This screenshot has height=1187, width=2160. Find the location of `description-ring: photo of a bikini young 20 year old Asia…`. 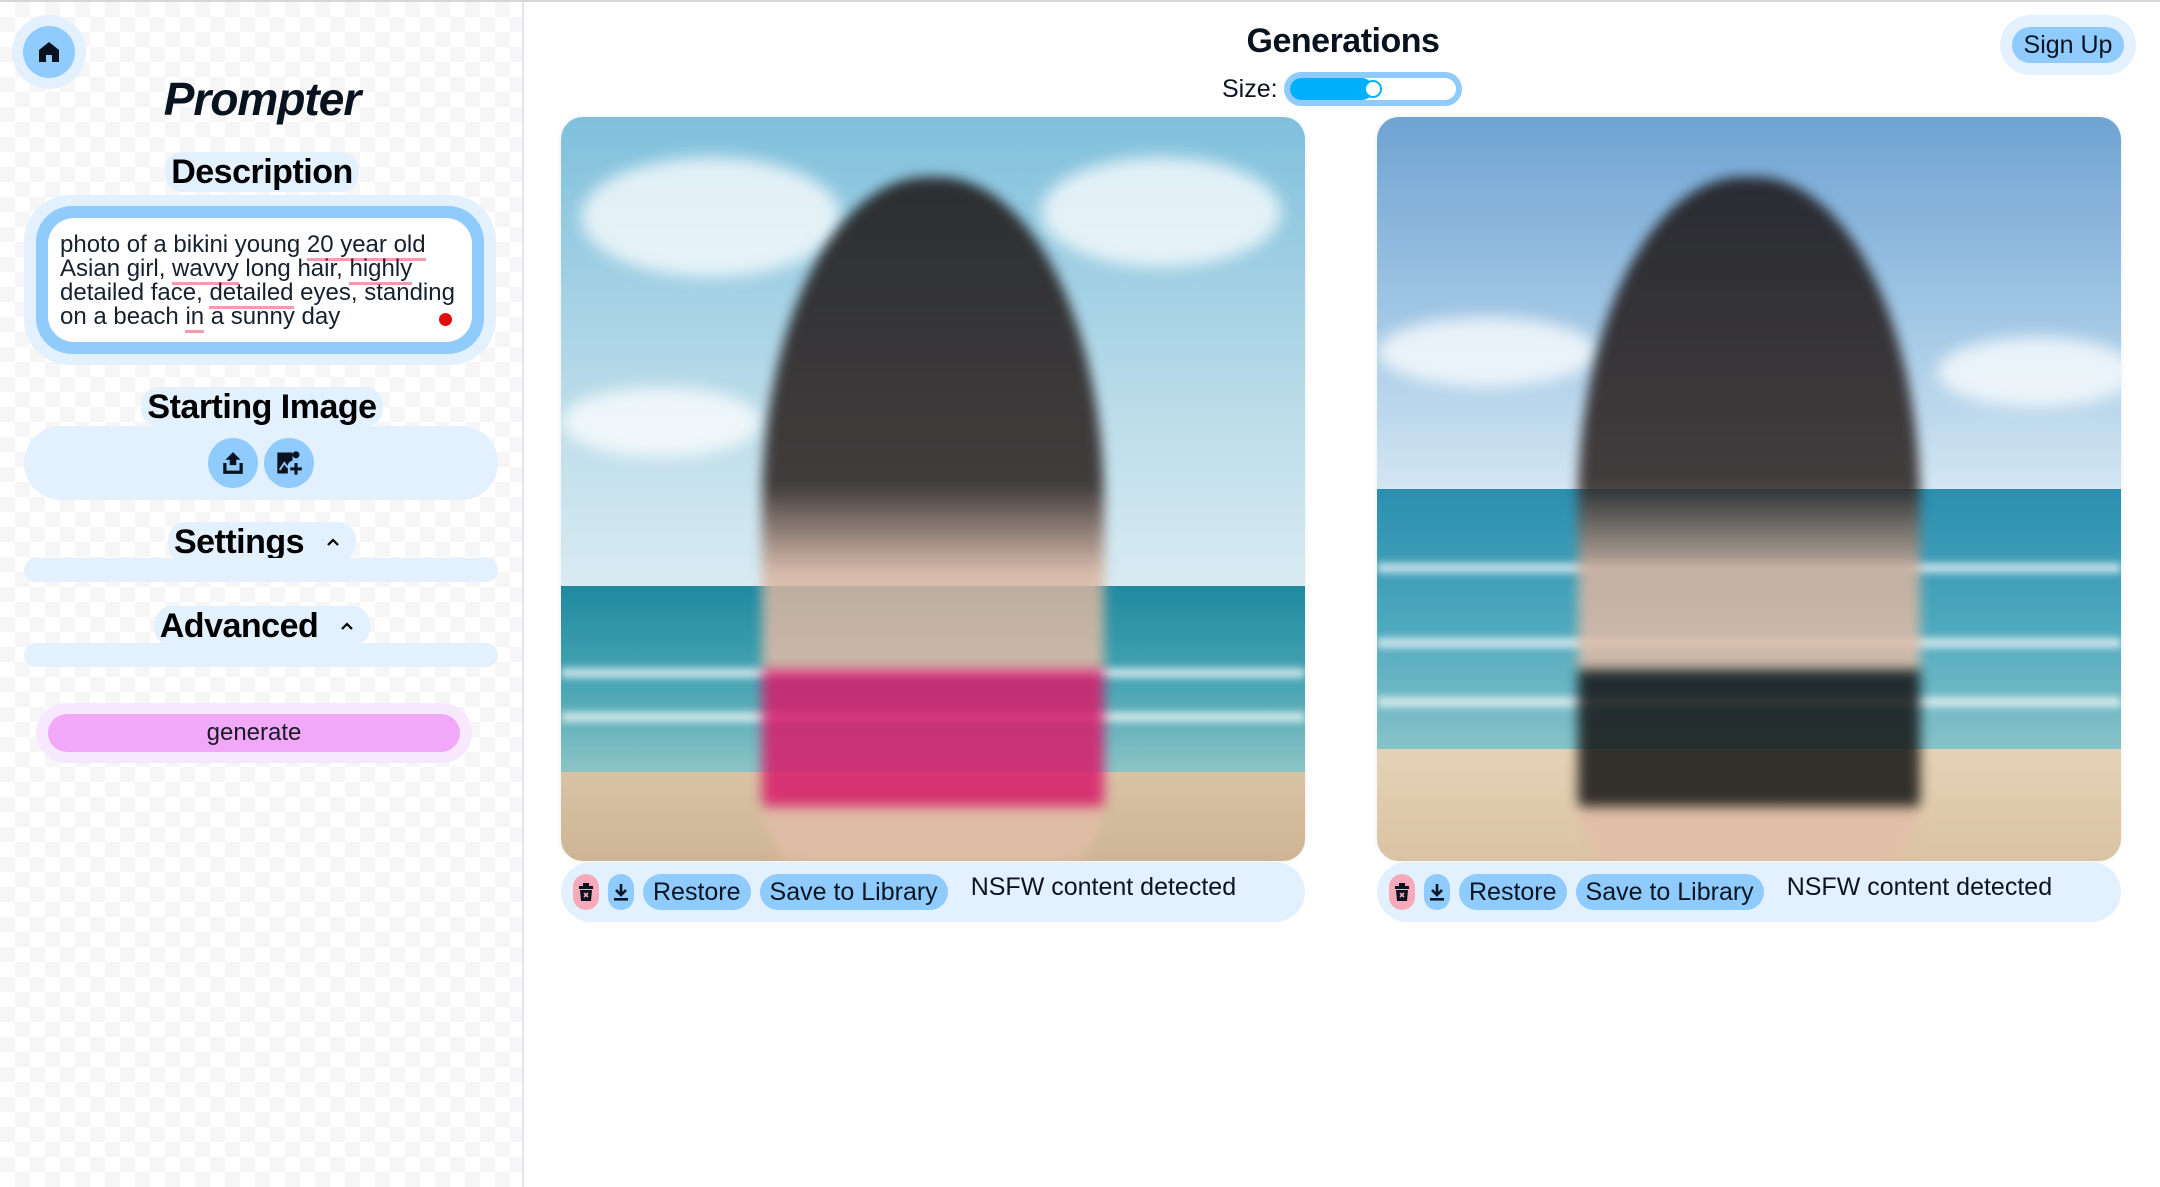

description-ring: photo of a bikini young 20 year old Asia… is located at coordinates (260, 280).